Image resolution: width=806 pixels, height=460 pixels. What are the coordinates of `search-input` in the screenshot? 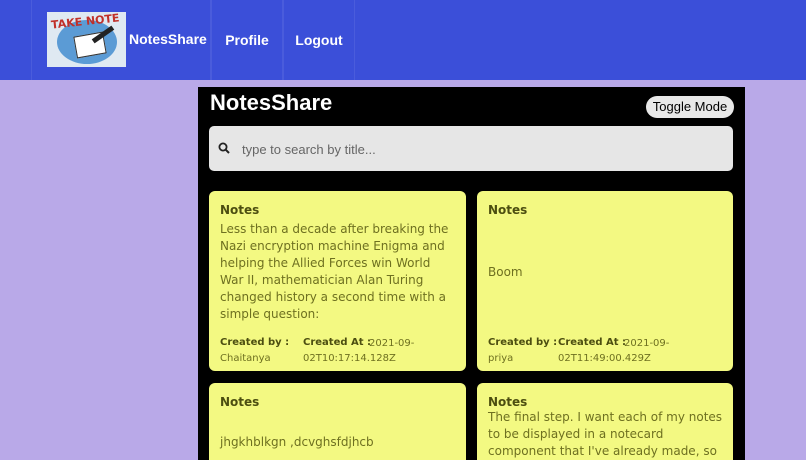 It's located at (482, 149).